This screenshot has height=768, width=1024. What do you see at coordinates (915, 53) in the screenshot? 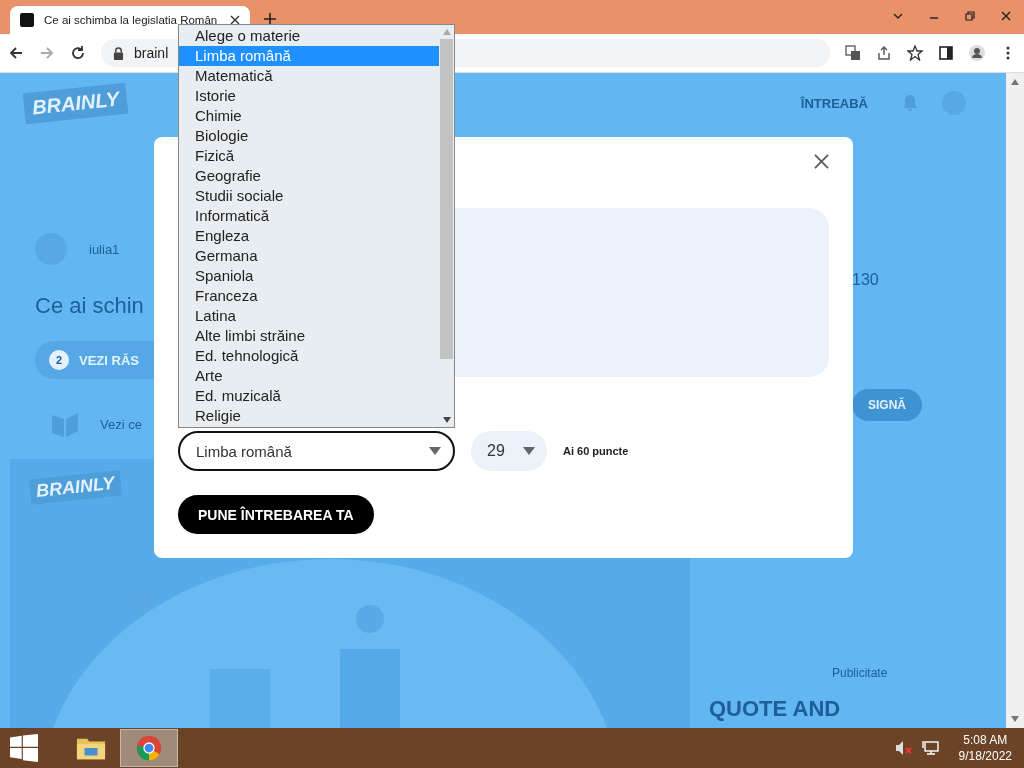
I see `star-icon` at bounding box center [915, 53].